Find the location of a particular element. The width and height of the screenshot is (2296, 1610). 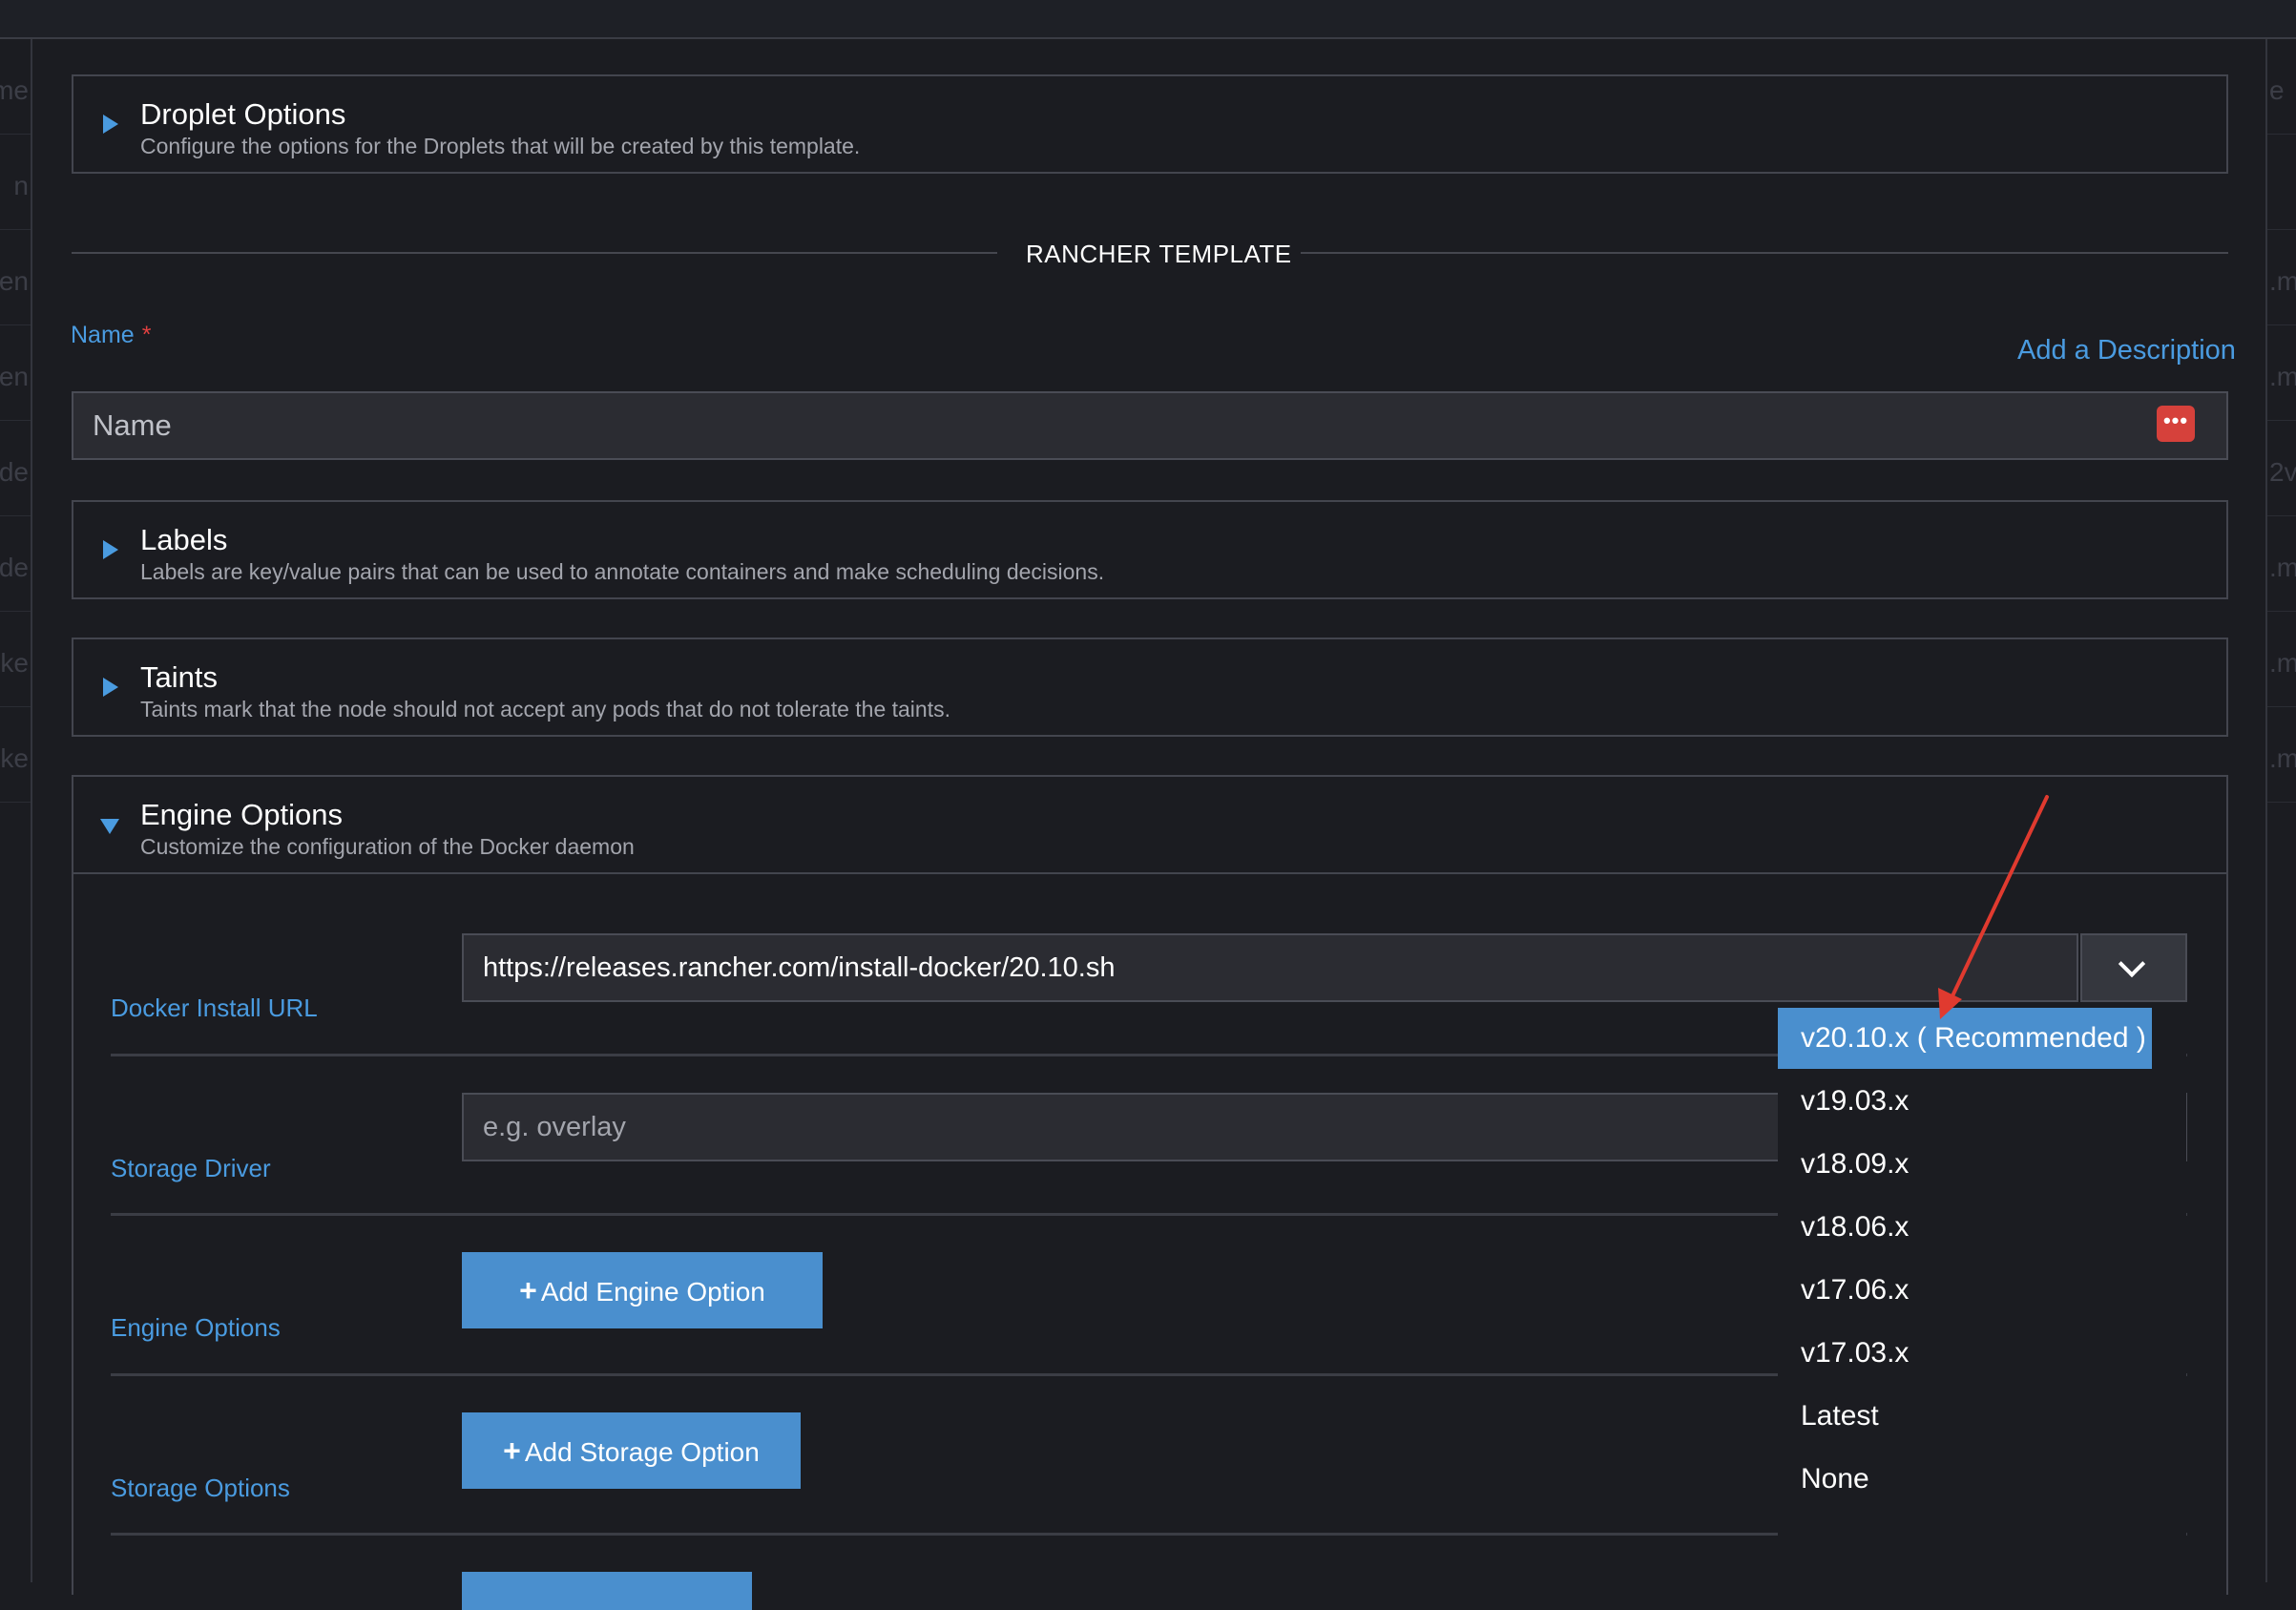

annotation-arrow-line is located at coordinates (1999, 899).